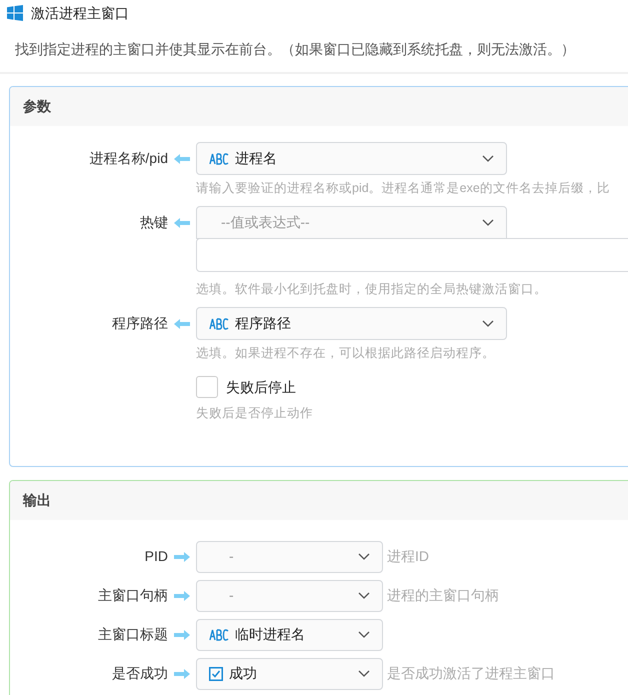 The image size is (628, 695). I want to click on section-title: 参数, so click(37, 106).